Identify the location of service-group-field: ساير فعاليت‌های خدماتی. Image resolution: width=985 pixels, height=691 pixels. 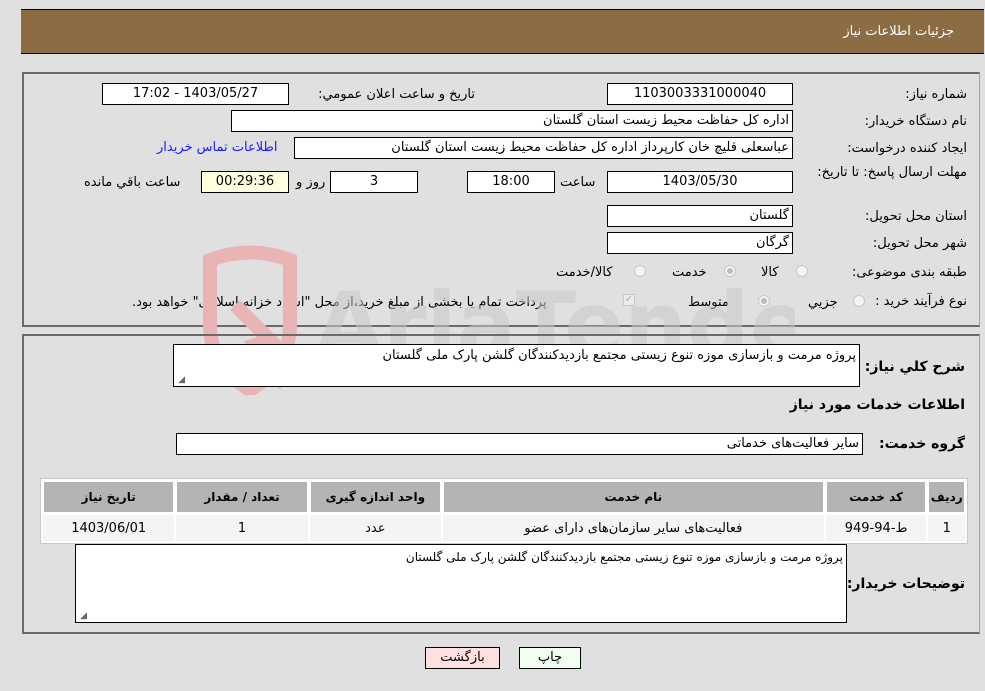
(519, 444).